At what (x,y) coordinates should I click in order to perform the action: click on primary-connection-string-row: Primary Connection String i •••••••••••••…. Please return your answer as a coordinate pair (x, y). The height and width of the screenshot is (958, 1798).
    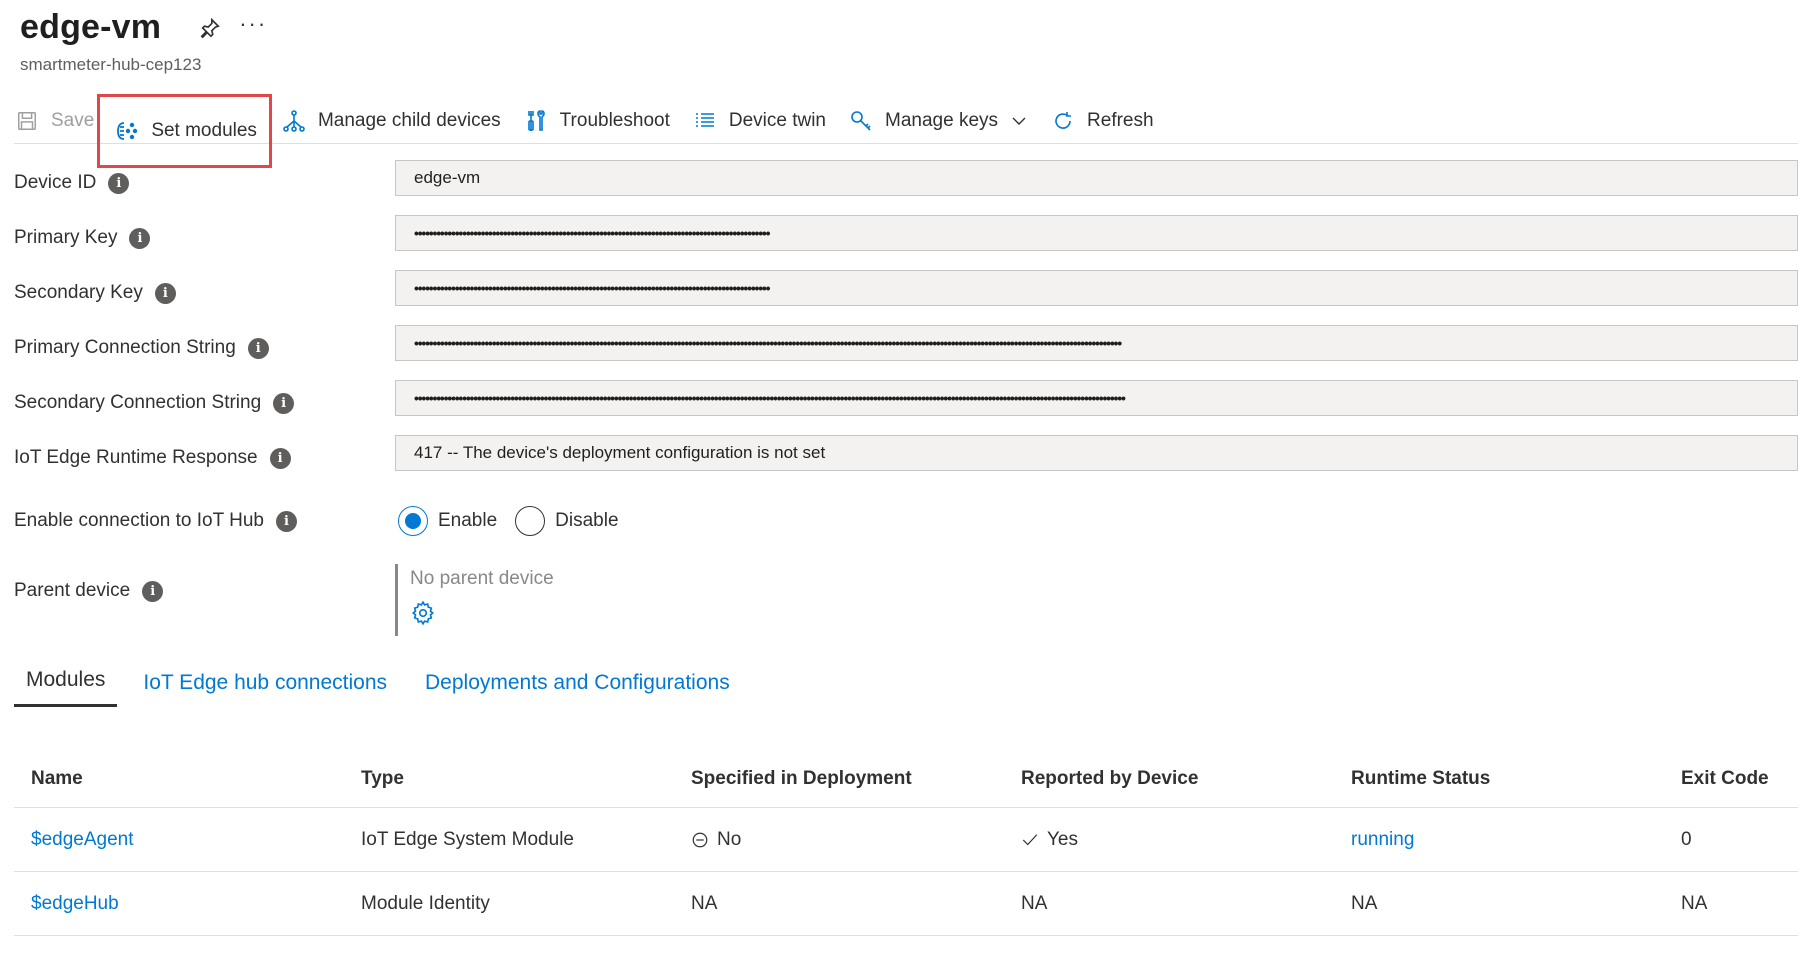
    Looking at the image, I should click on (906, 352).